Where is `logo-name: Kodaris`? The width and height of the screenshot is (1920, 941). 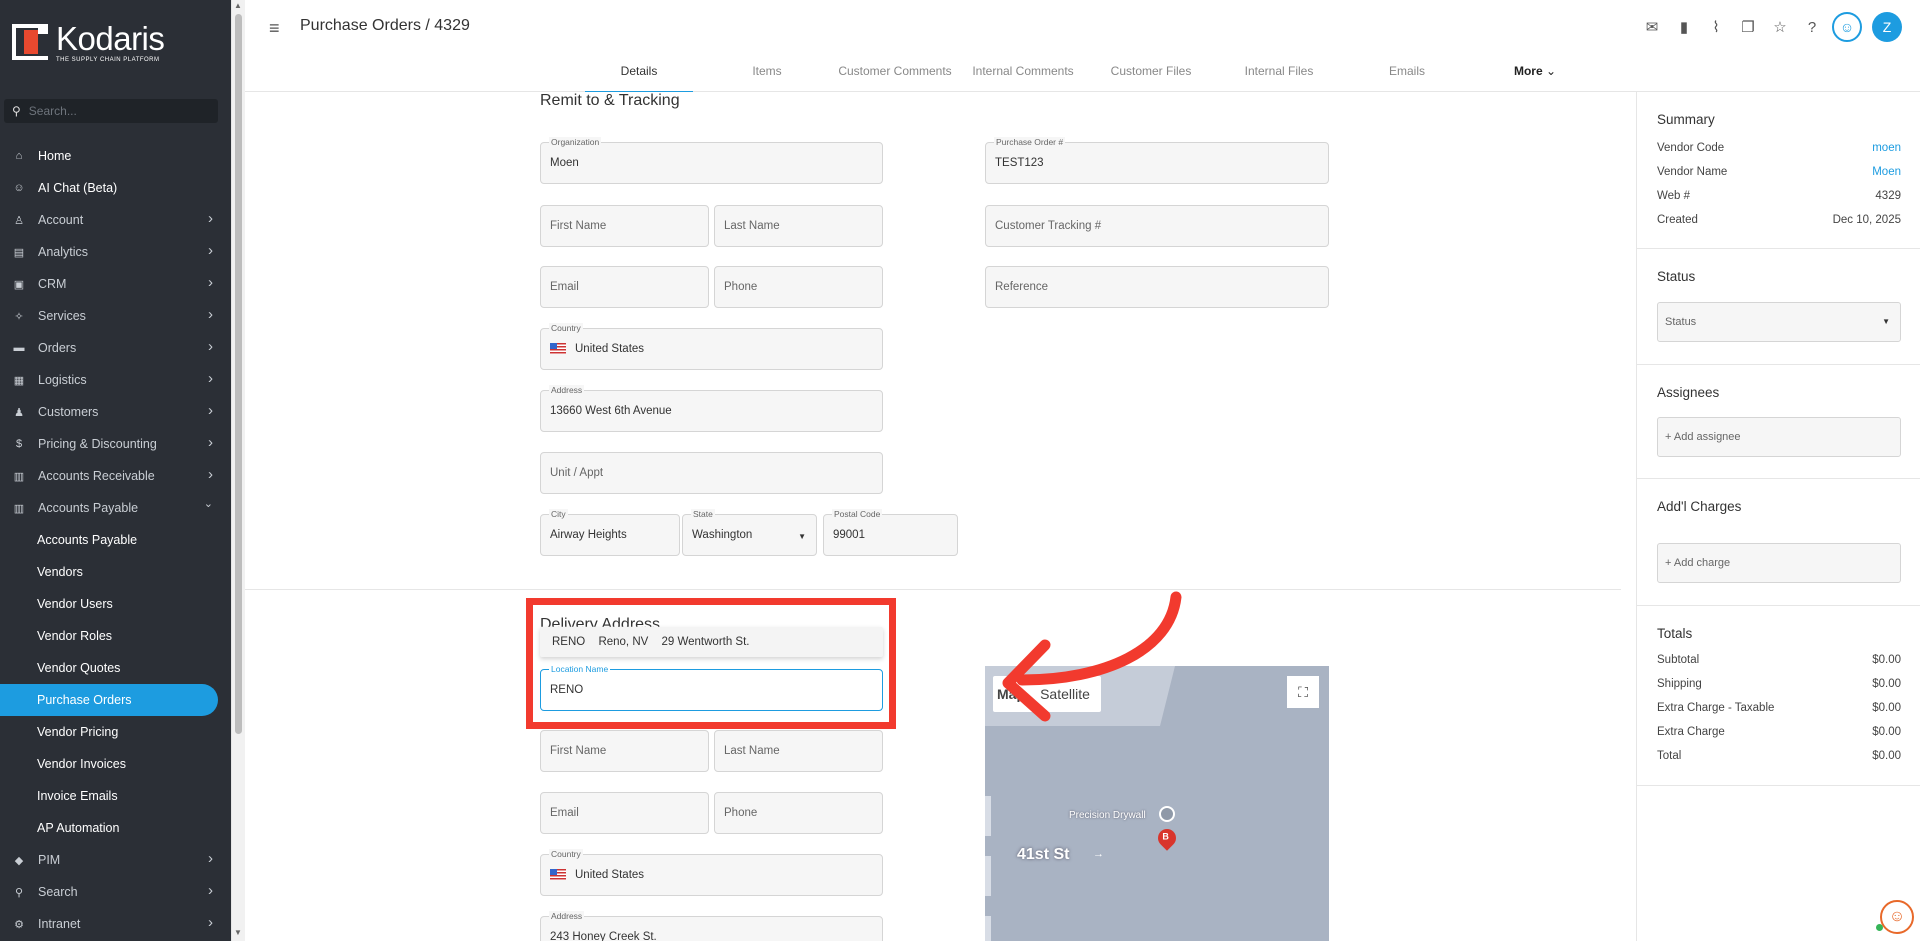 logo-name: Kodaris is located at coordinates (110, 38).